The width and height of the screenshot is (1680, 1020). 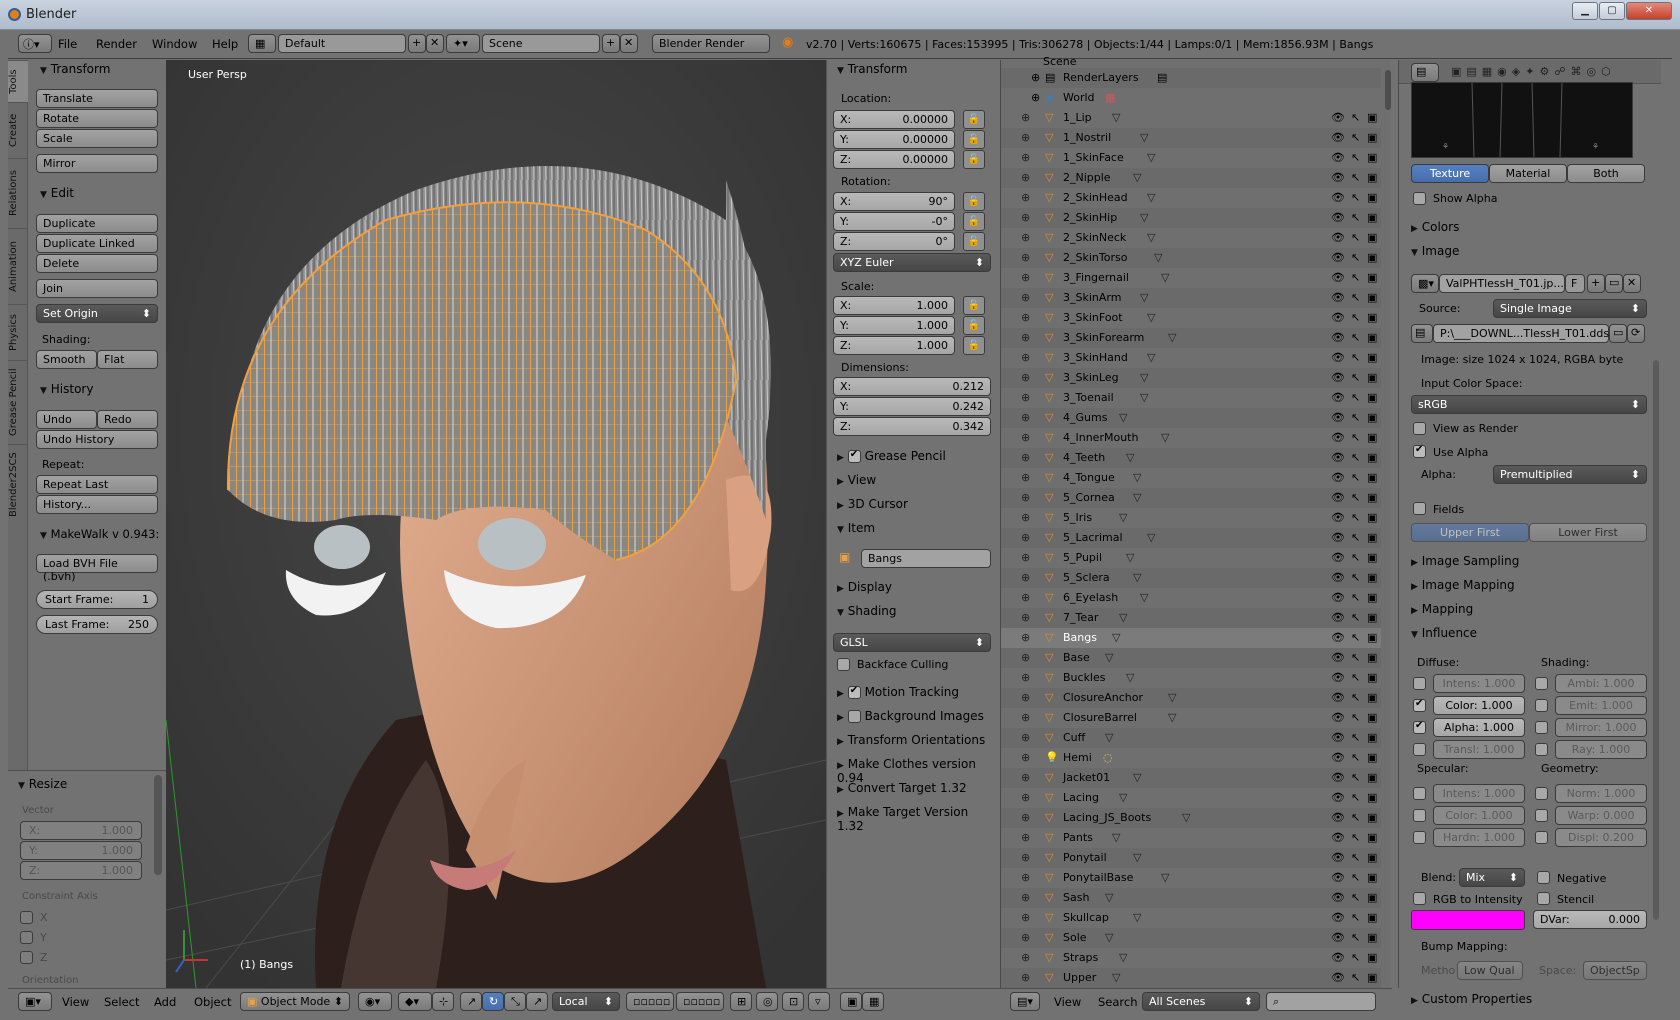 What do you see at coordinates (1191, 718) in the screenshot?
I see `outliner-row: ⊕ ▽ ClosureBarrel ▽ 👁 ↖ ▣` at bounding box center [1191, 718].